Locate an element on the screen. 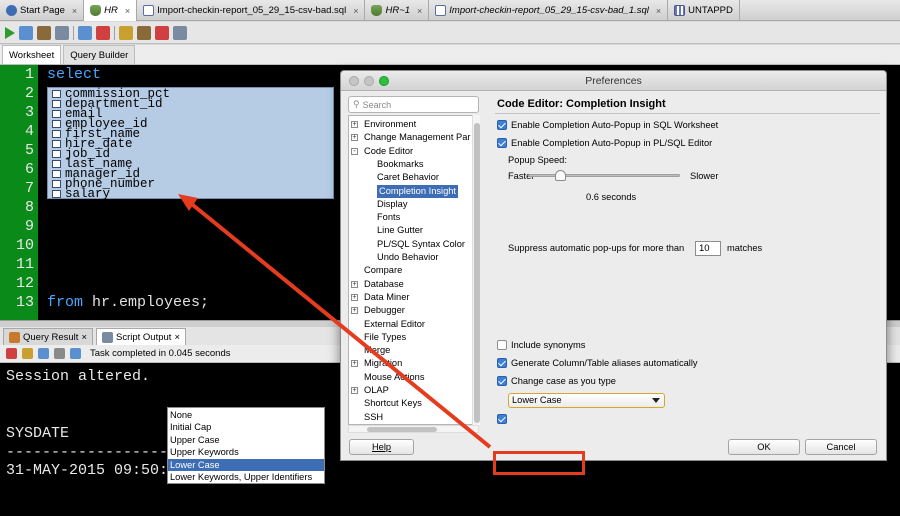  tree-horizontal-scrollbar is located at coordinates (413, 429).